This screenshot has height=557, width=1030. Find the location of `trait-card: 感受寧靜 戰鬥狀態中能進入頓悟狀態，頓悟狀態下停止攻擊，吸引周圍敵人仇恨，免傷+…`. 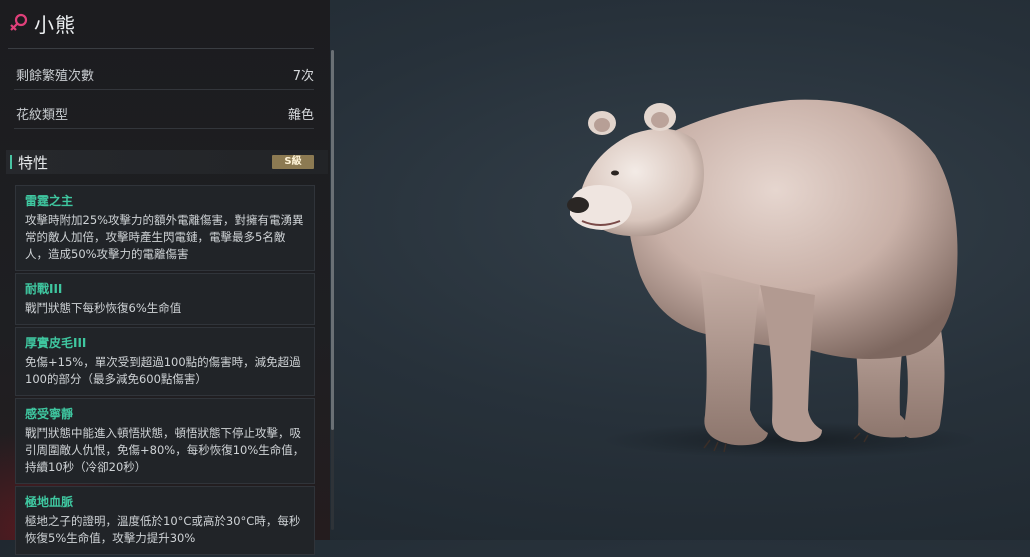

trait-card: 感受寧靜 戰鬥狀態中能進入頓悟狀態，頓悟狀態下停止攻擊，吸引周圍敵人仇恨，免傷+… is located at coordinates (165, 441).